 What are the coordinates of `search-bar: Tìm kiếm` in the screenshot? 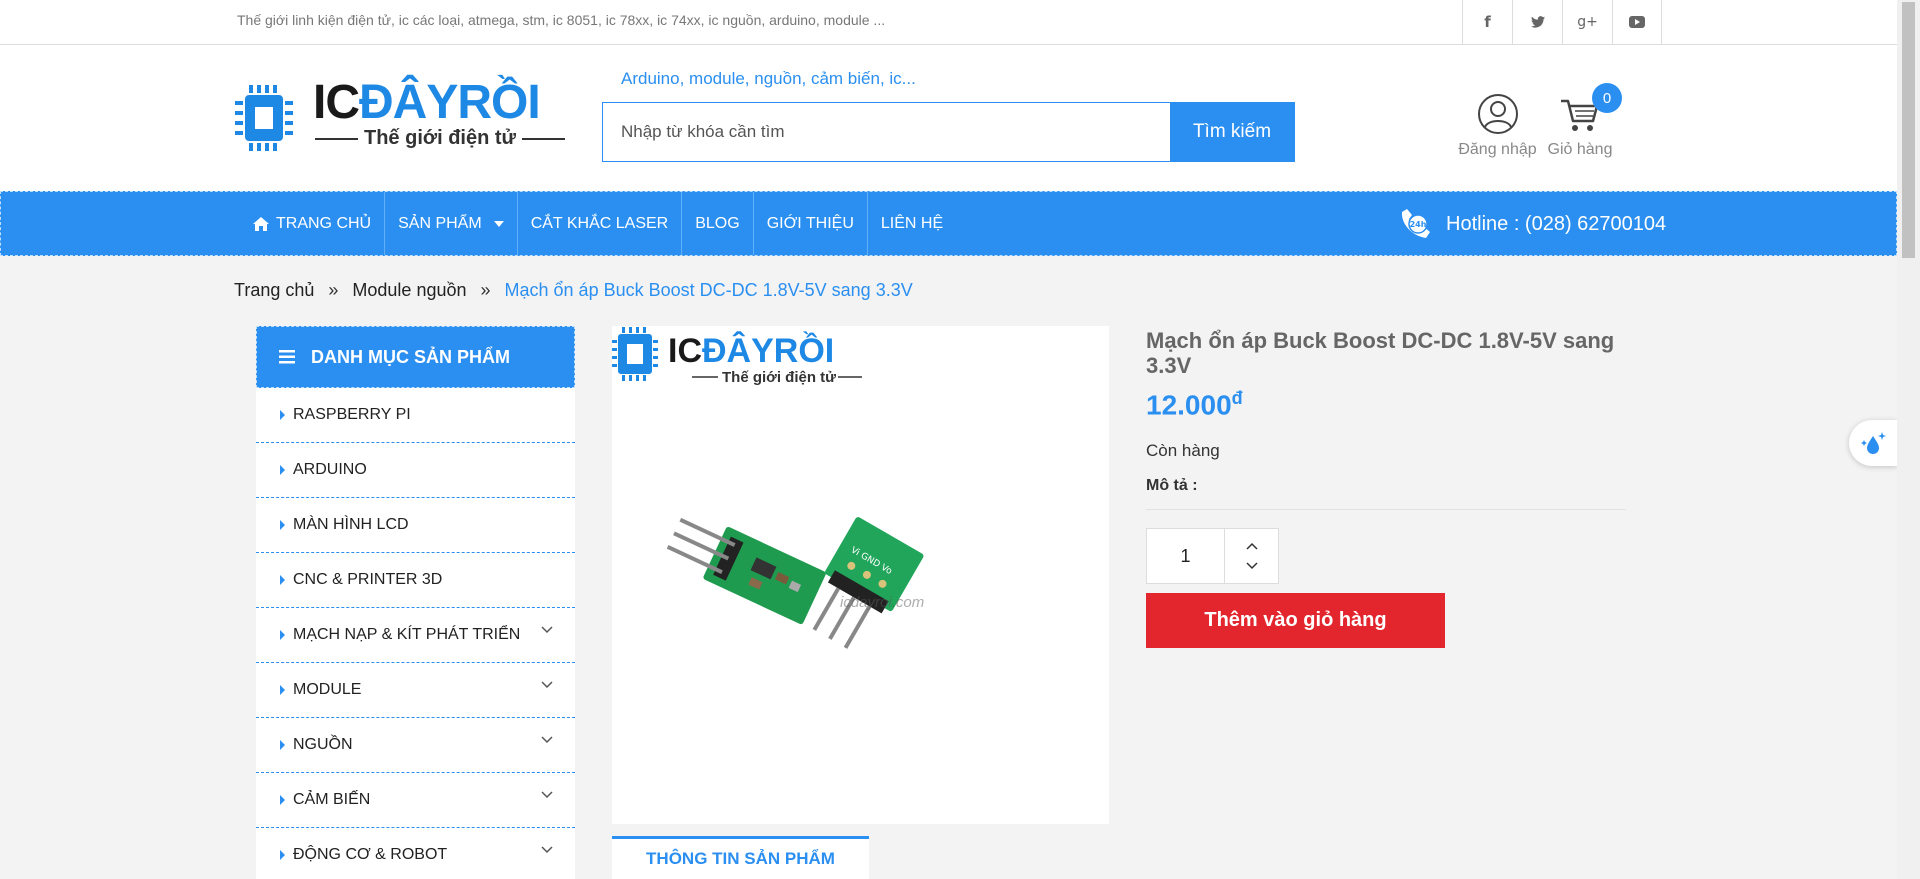 It's located at (948, 132).